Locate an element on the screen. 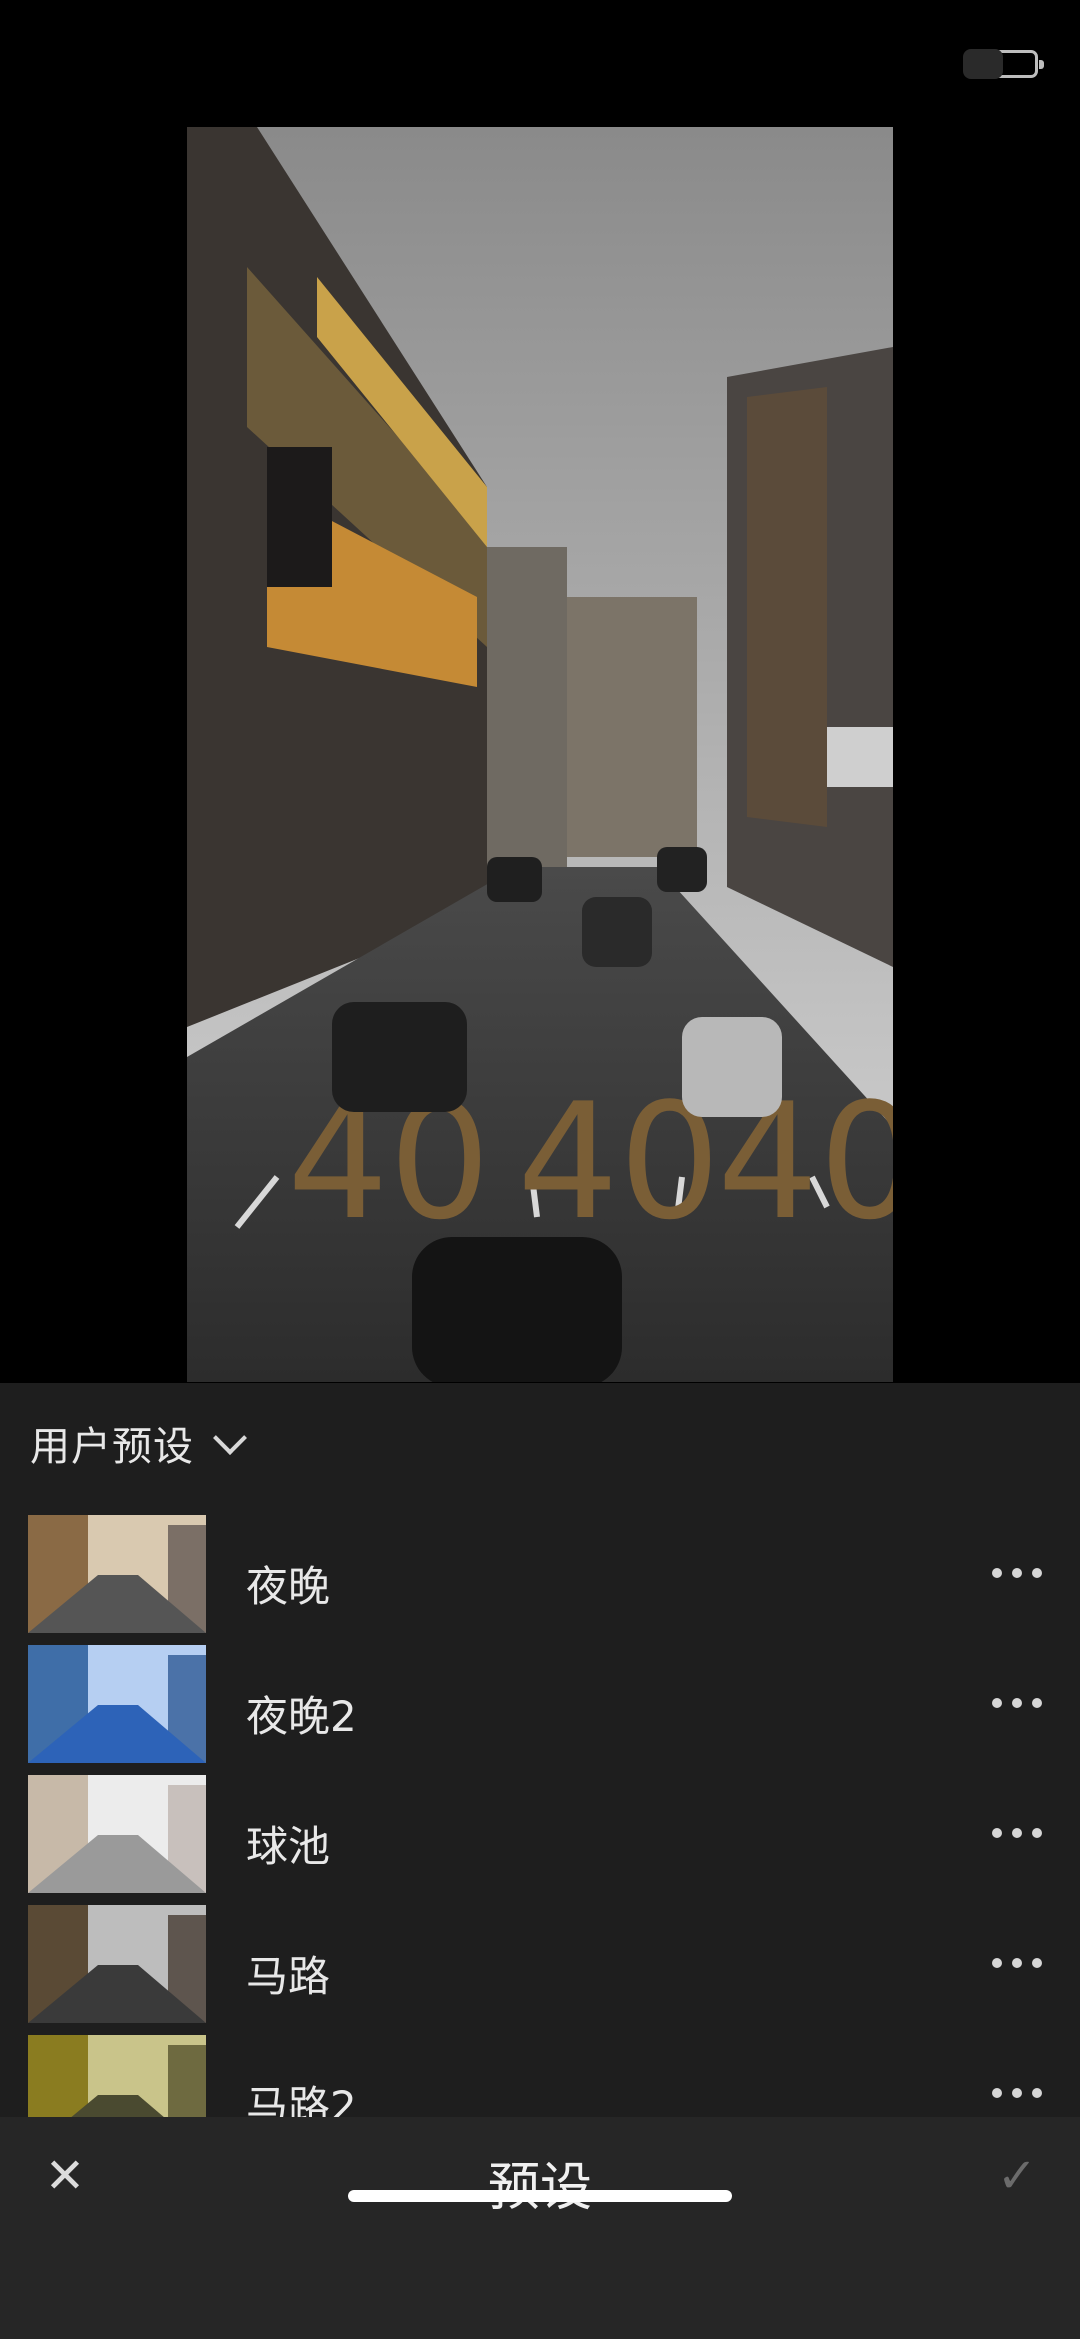 The width and height of the screenshot is (1080, 2339). preset-item: 马路 is located at coordinates (540, 1970).